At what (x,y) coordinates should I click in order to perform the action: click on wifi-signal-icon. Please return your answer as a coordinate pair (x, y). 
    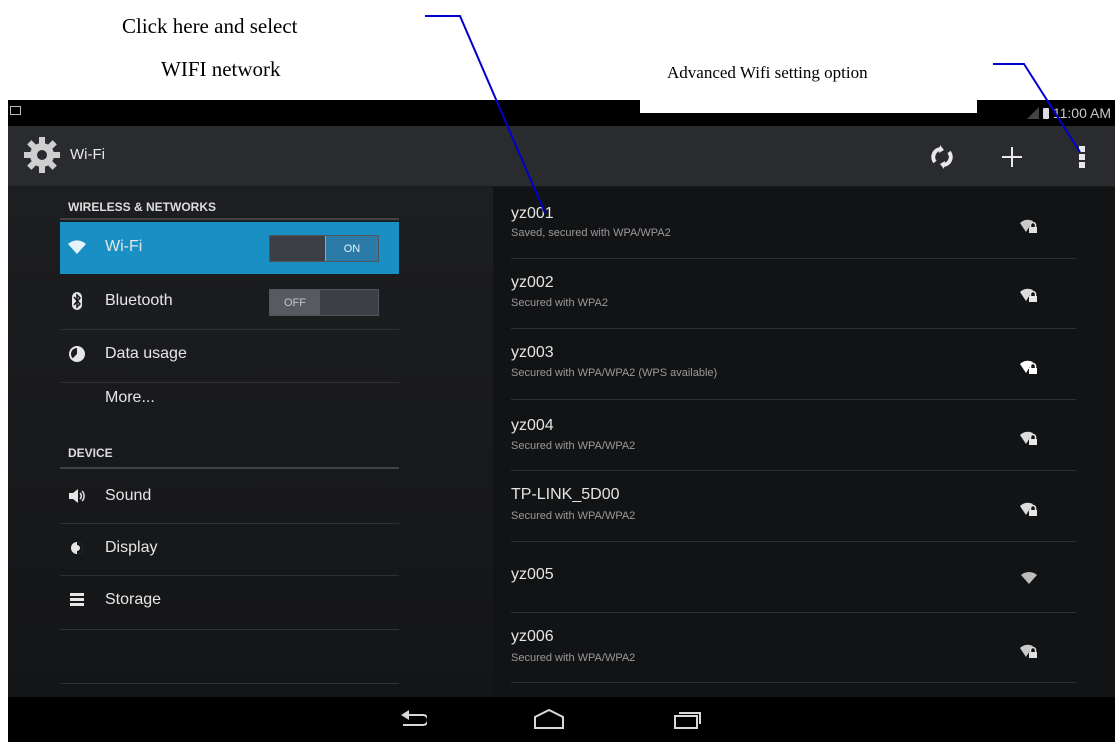
    Looking at the image, I should click on (1029, 577).